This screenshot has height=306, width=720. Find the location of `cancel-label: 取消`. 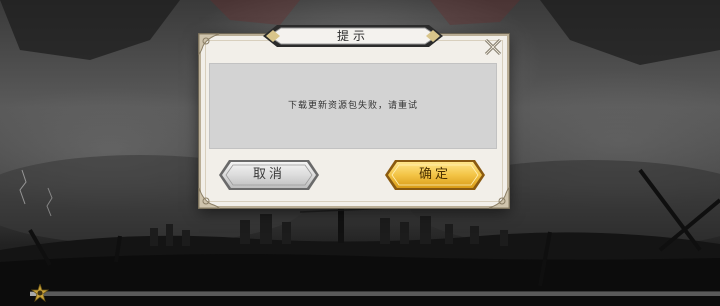

cancel-label: 取消 is located at coordinates (268, 174).